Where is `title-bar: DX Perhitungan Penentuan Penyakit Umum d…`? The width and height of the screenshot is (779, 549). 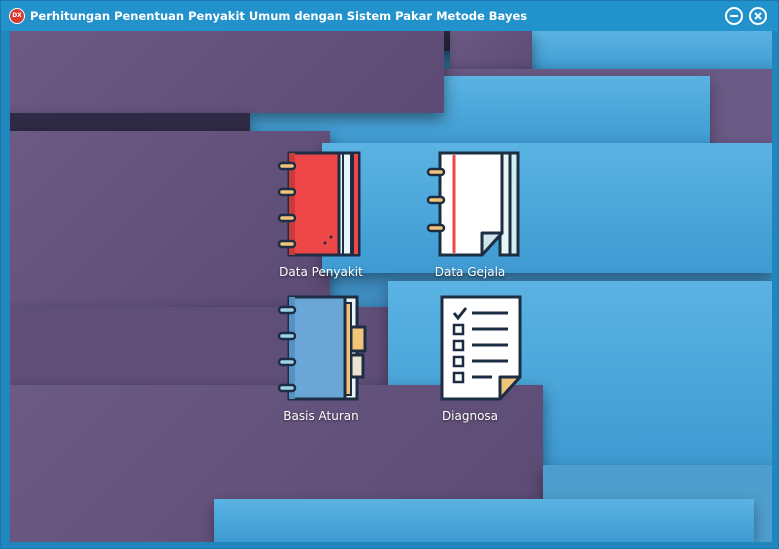 title-bar: DX Perhitungan Penentuan Penyakit Umum d… is located at coordinates (389, 16).